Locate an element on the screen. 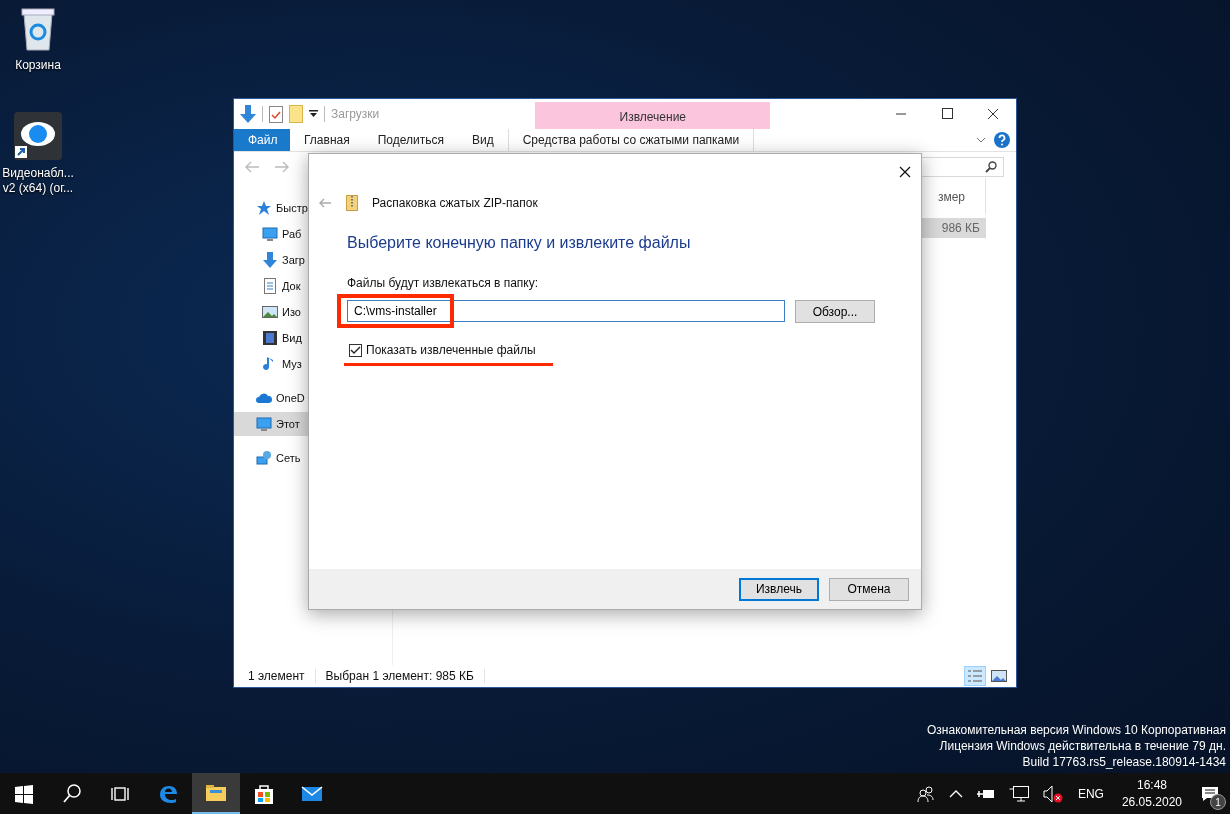 The height and width of the screenshot is (814, 1230). activation-notice-text: Лицензия Windows действительна в течение 79 дн. is located at coordinates (1082, 746).